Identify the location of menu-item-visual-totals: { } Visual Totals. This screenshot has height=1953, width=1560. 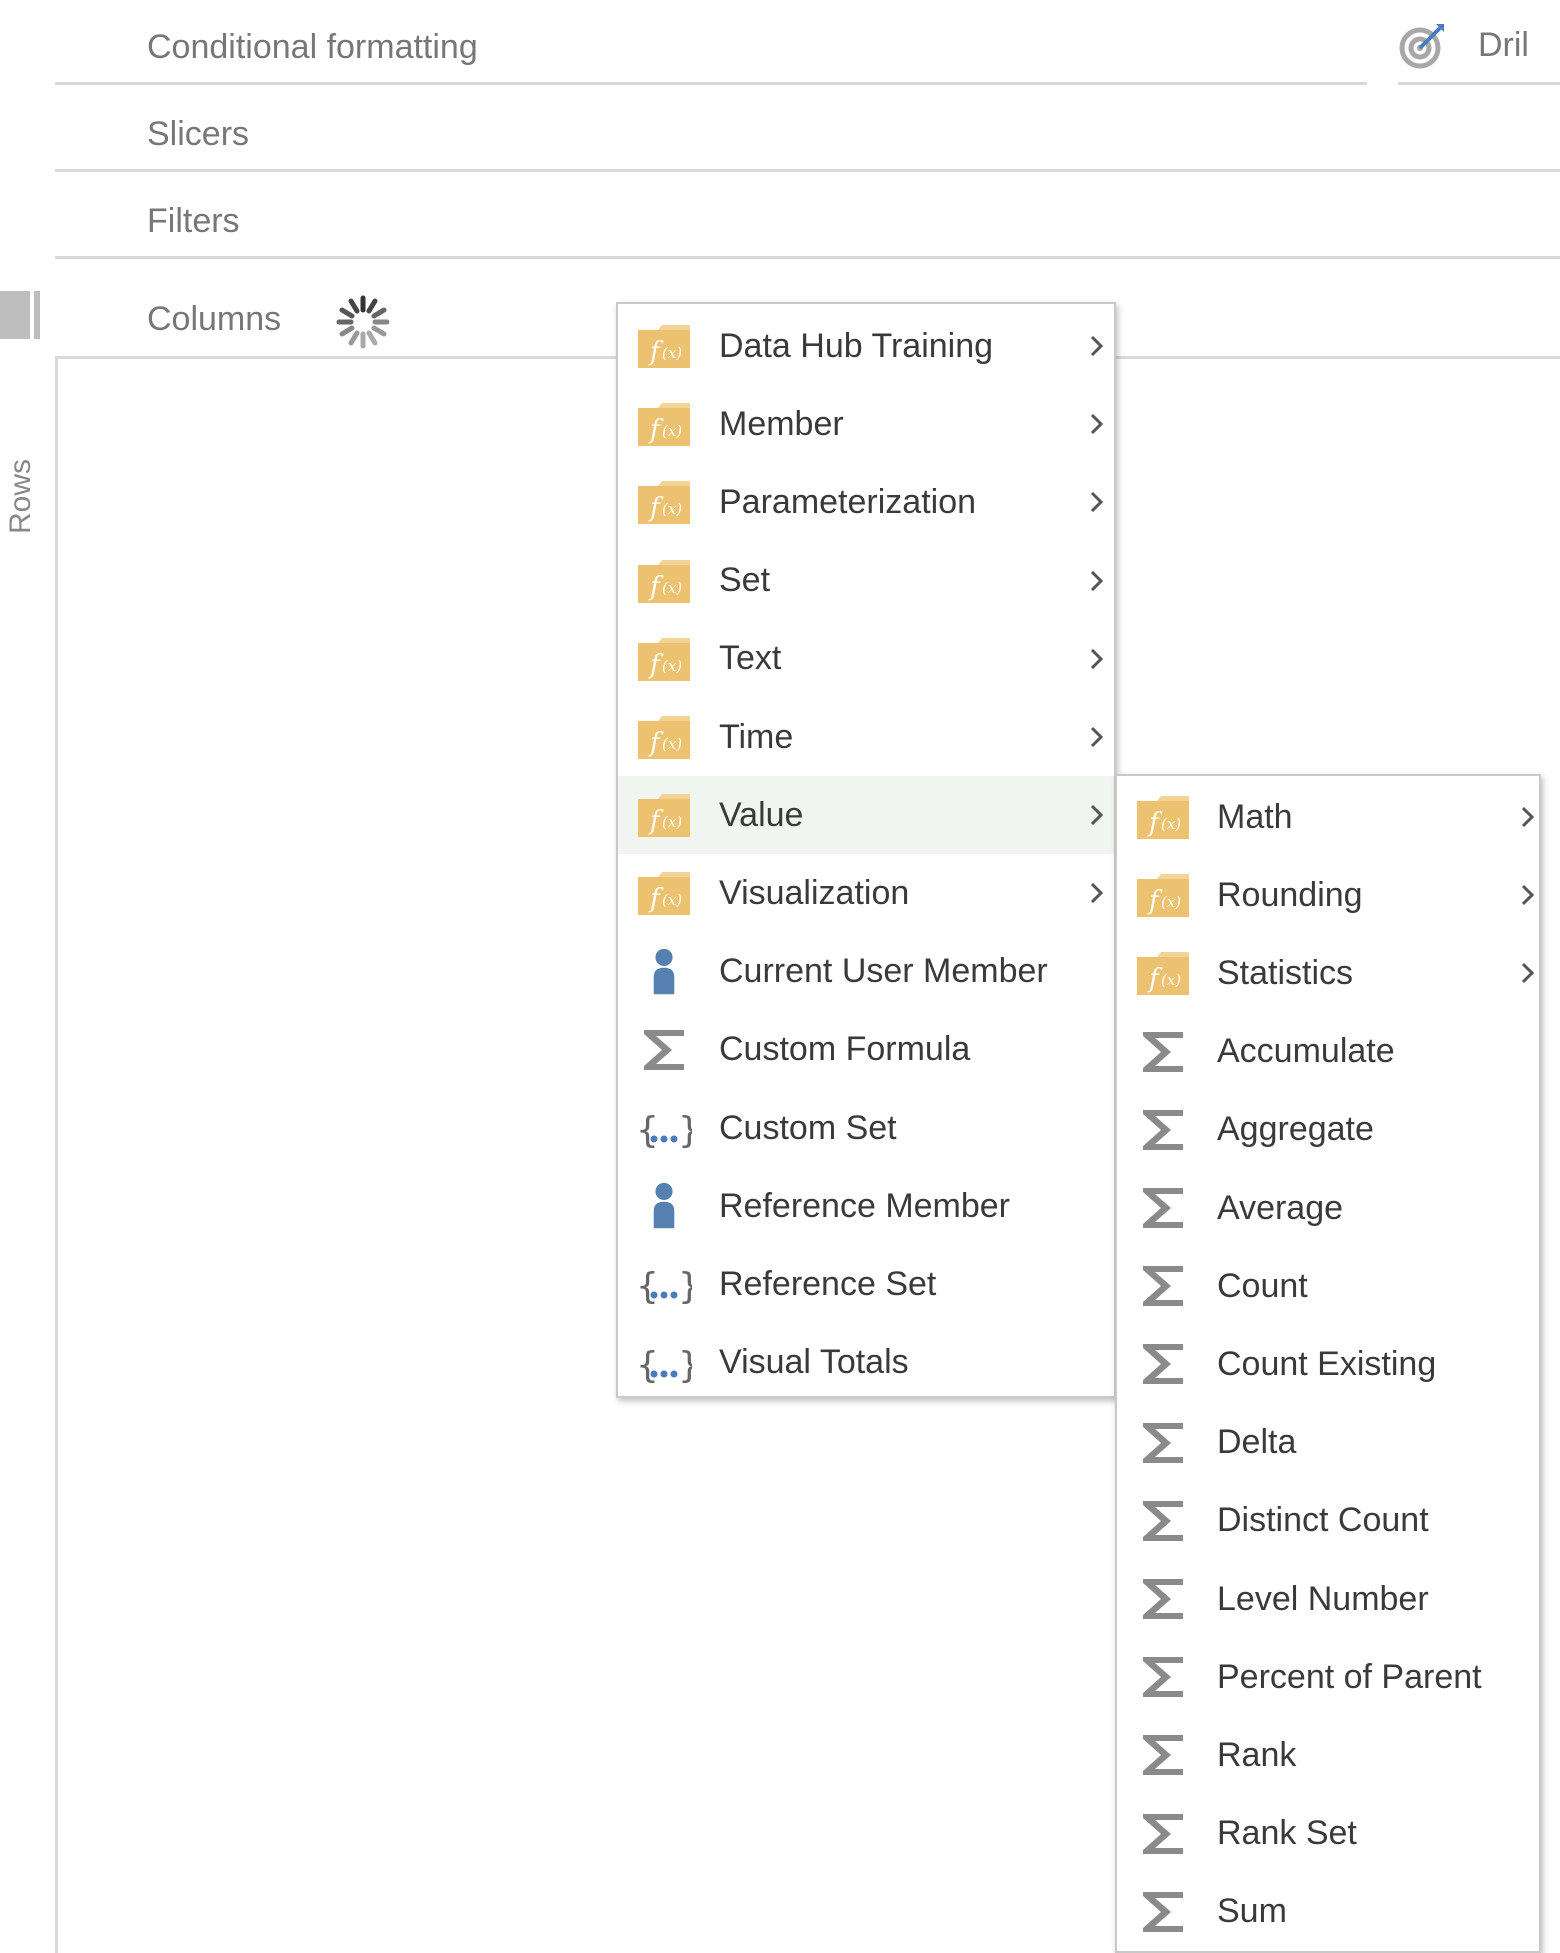
(866, 1363).